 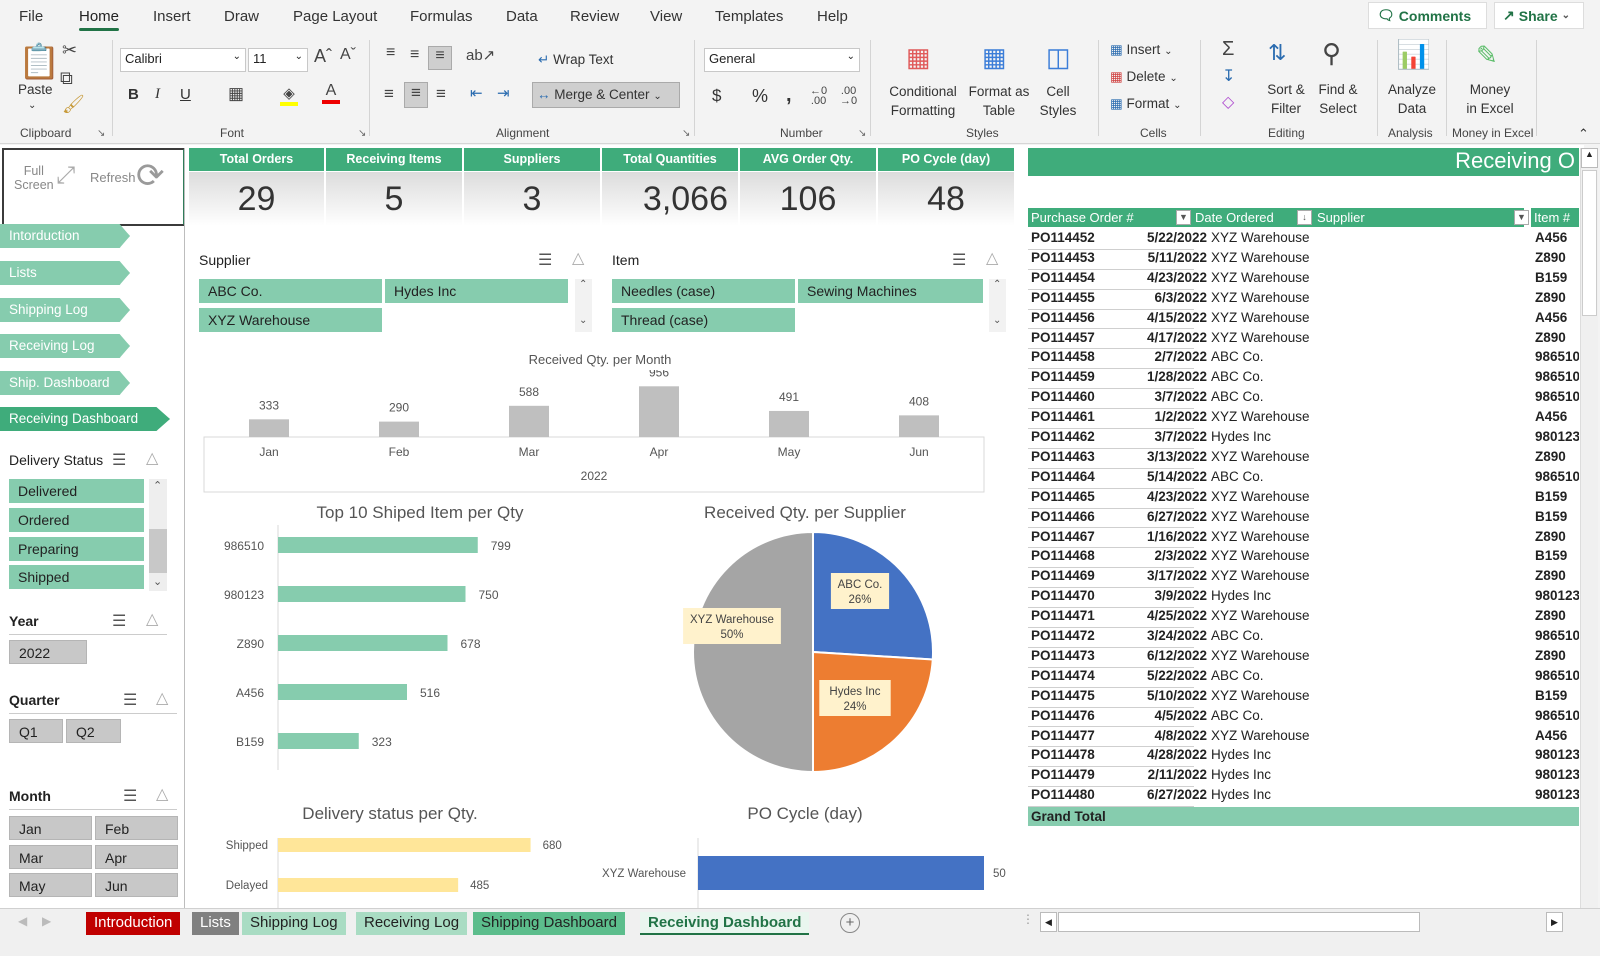 What do you see at coordinates (716, 96) in the screenshot?
I see `currency-button: $` at bounding box center [716, 96].